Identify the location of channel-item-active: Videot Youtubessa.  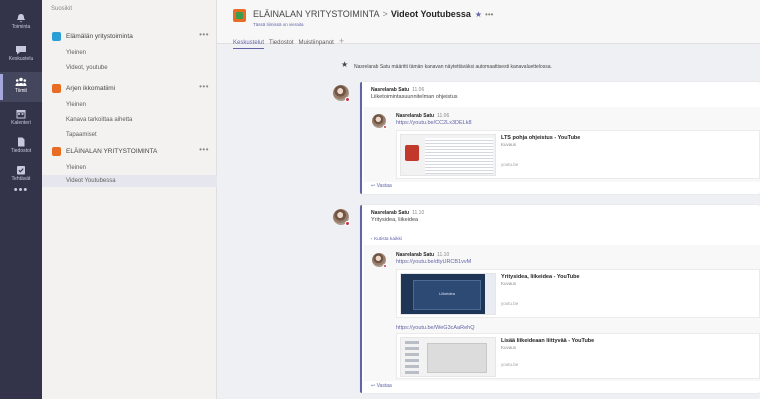
(129, 181).